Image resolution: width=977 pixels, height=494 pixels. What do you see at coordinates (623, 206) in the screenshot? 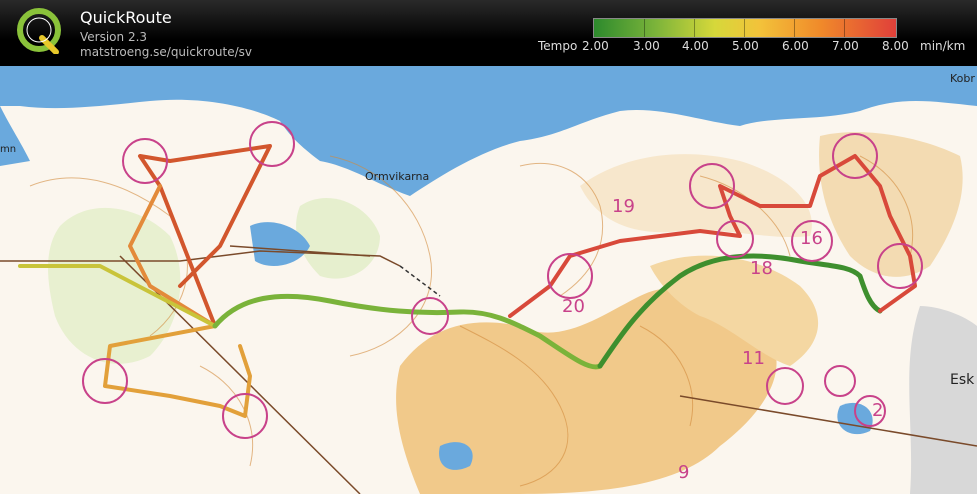
I see `control-number: 19` at bounding box center [623, 206].